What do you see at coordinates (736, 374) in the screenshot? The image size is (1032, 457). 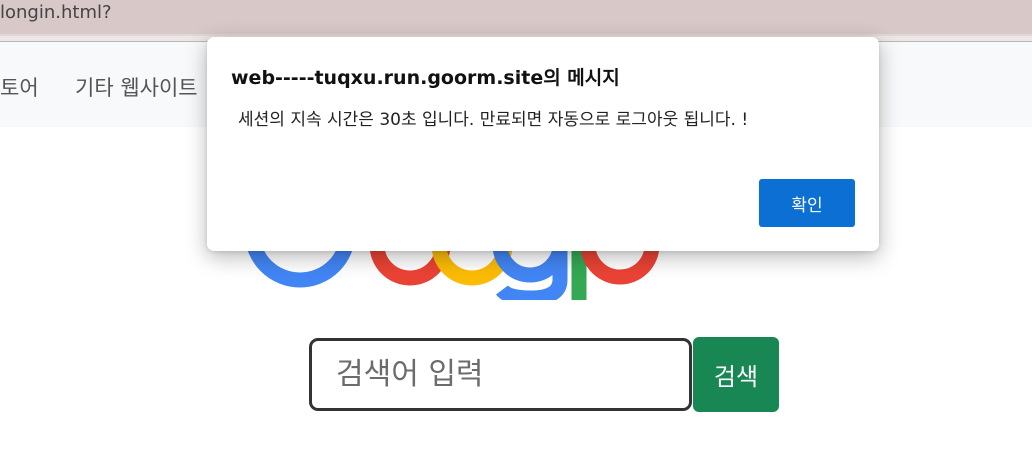 I see `search-button: 검색` at bounding box center [736, 374].